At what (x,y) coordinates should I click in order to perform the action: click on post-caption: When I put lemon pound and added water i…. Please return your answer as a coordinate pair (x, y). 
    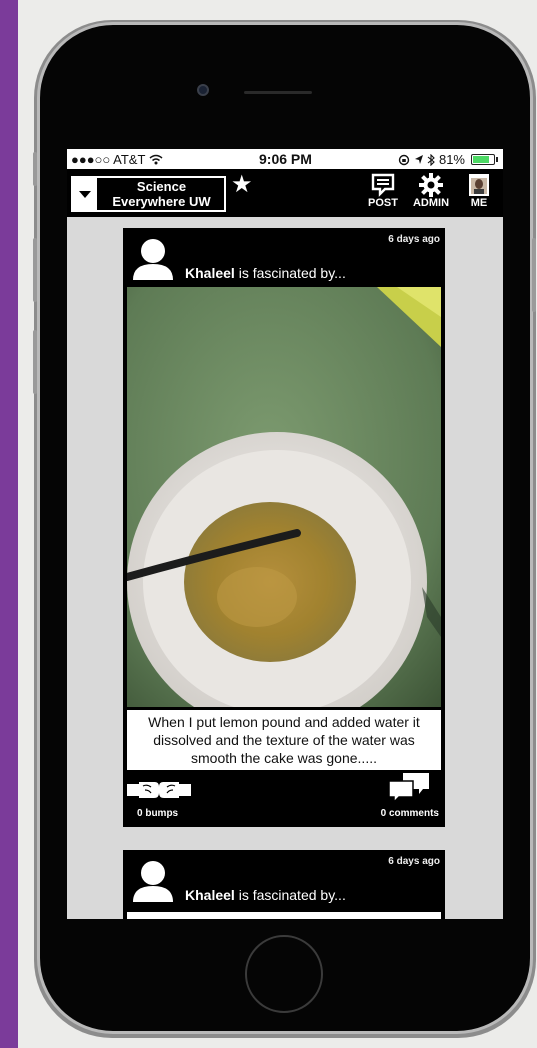
    Looking at the image, I should click on (284, 740).